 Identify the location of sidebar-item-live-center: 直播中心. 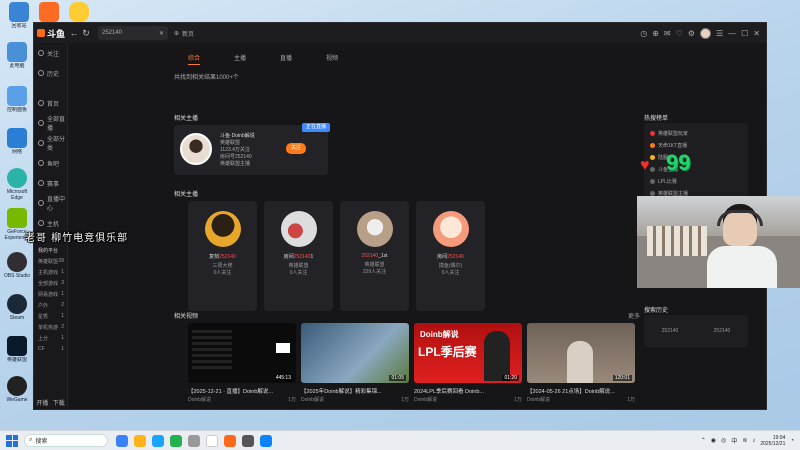
(50, 203).